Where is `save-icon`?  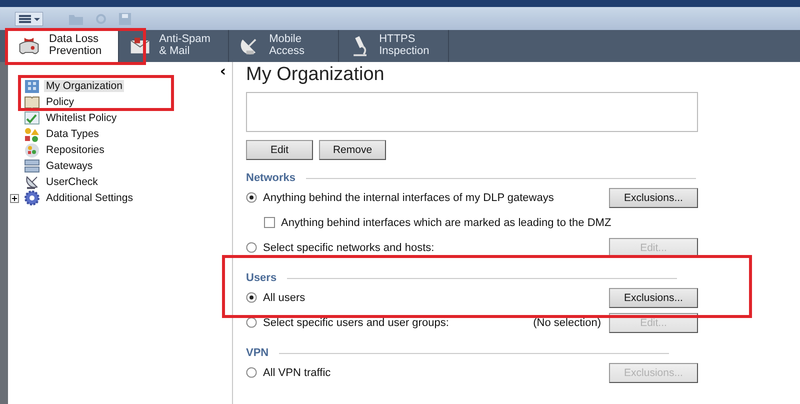 save-icon is located at coordinates (125, 18).